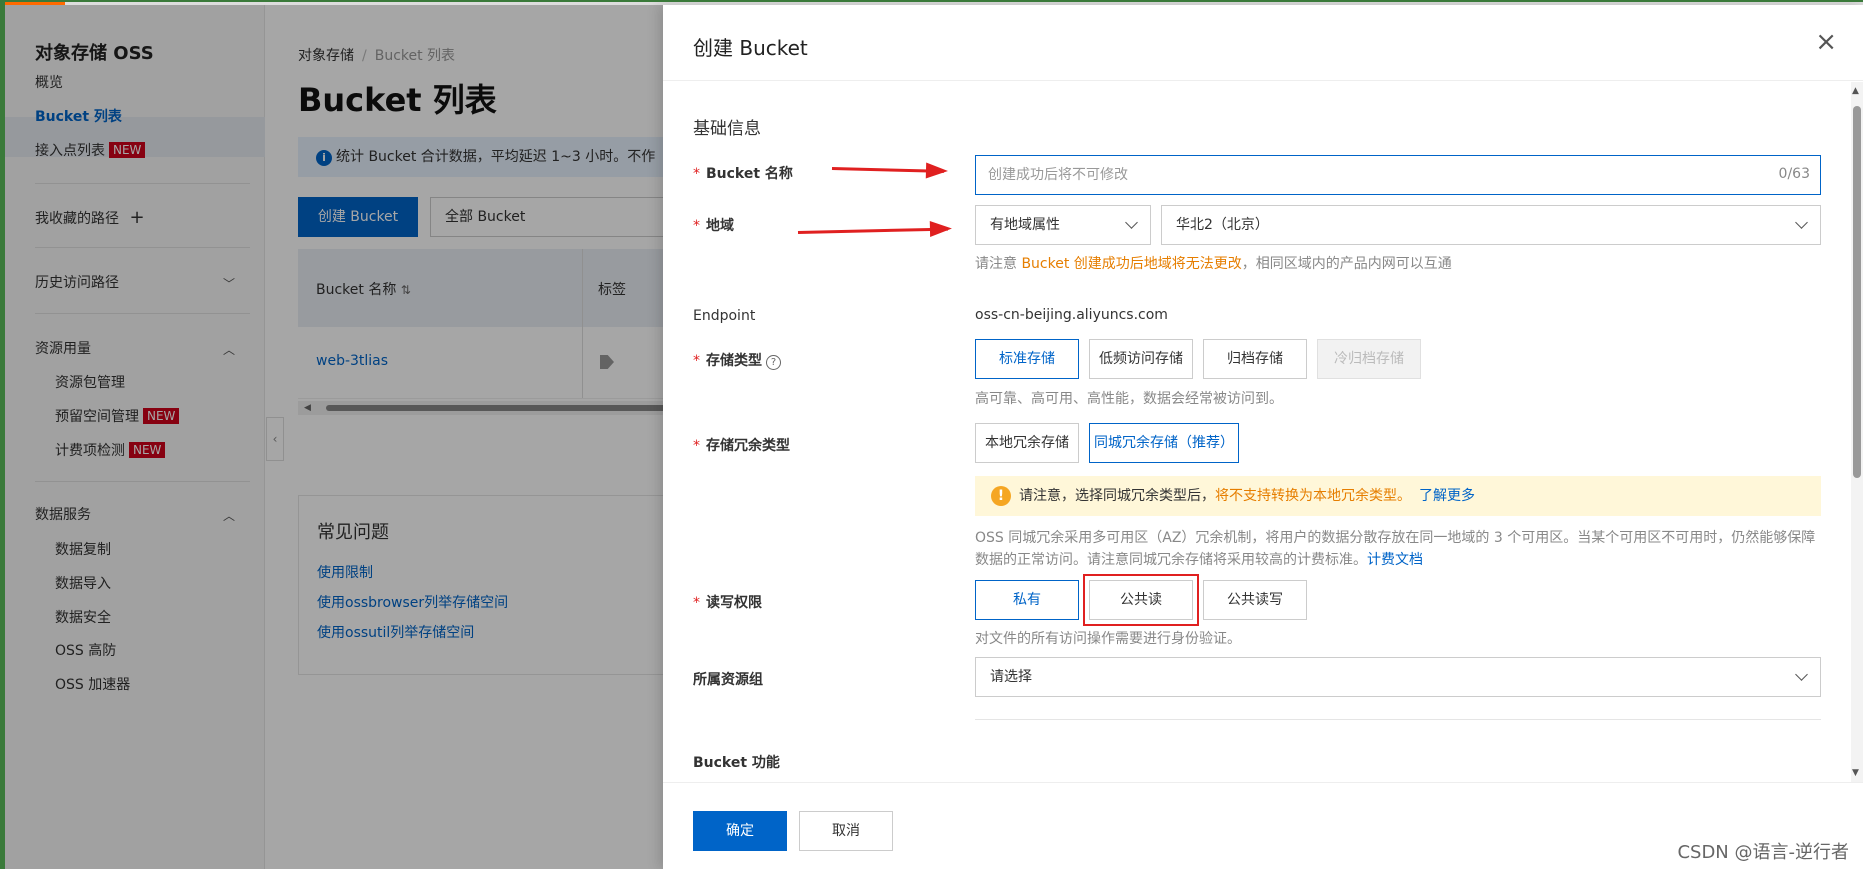  I want to click on bucket-name-input-wrapper: 0/63, so click(1398, 175).